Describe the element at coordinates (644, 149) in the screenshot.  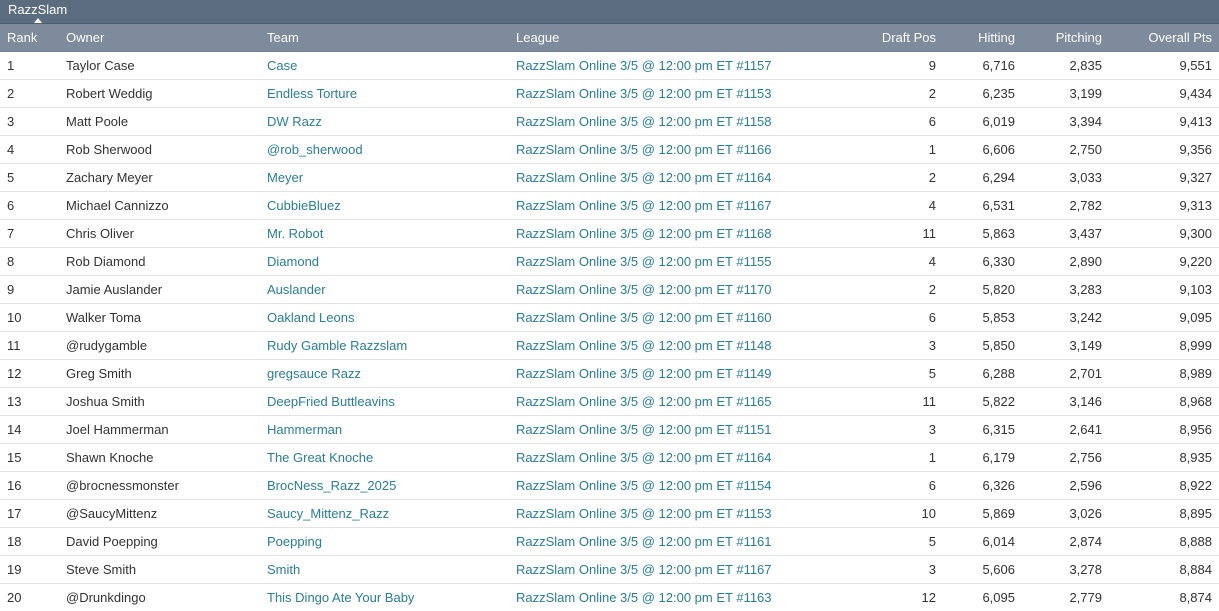
I see `league-link: RazzSlam Online 3/5 @ 12:00 pm ET #1166` at that location.